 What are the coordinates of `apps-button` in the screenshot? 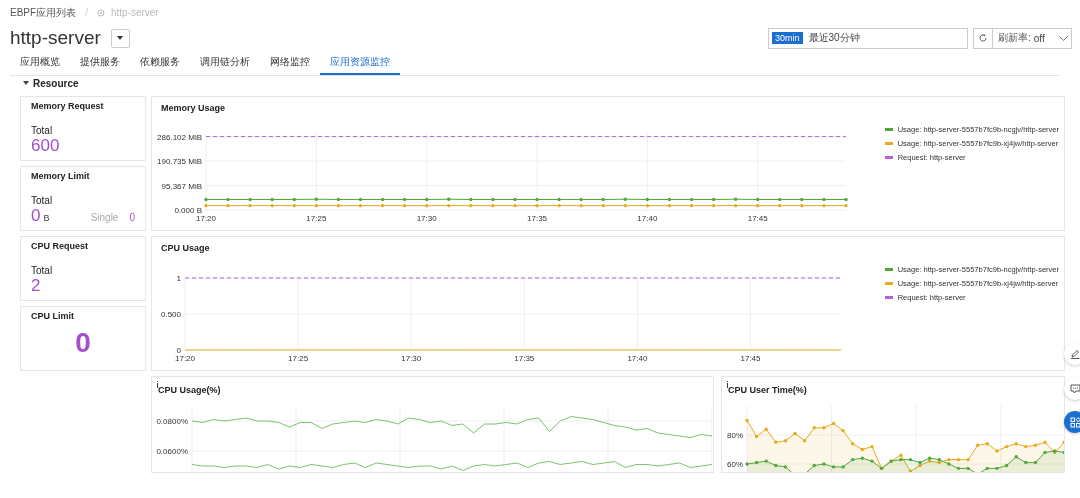 It's located at (1072, 422).